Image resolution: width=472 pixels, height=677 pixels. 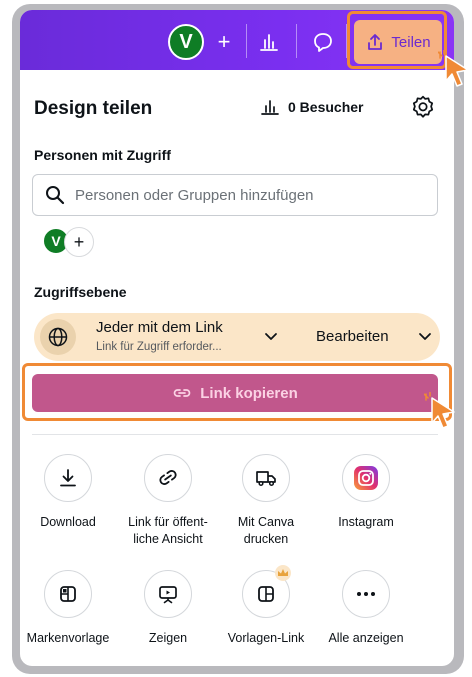 What do you see at coordinates (68, 638) in the screenshot?
I see `action-label: Markenvorlage` at bounding box center [68, 638].